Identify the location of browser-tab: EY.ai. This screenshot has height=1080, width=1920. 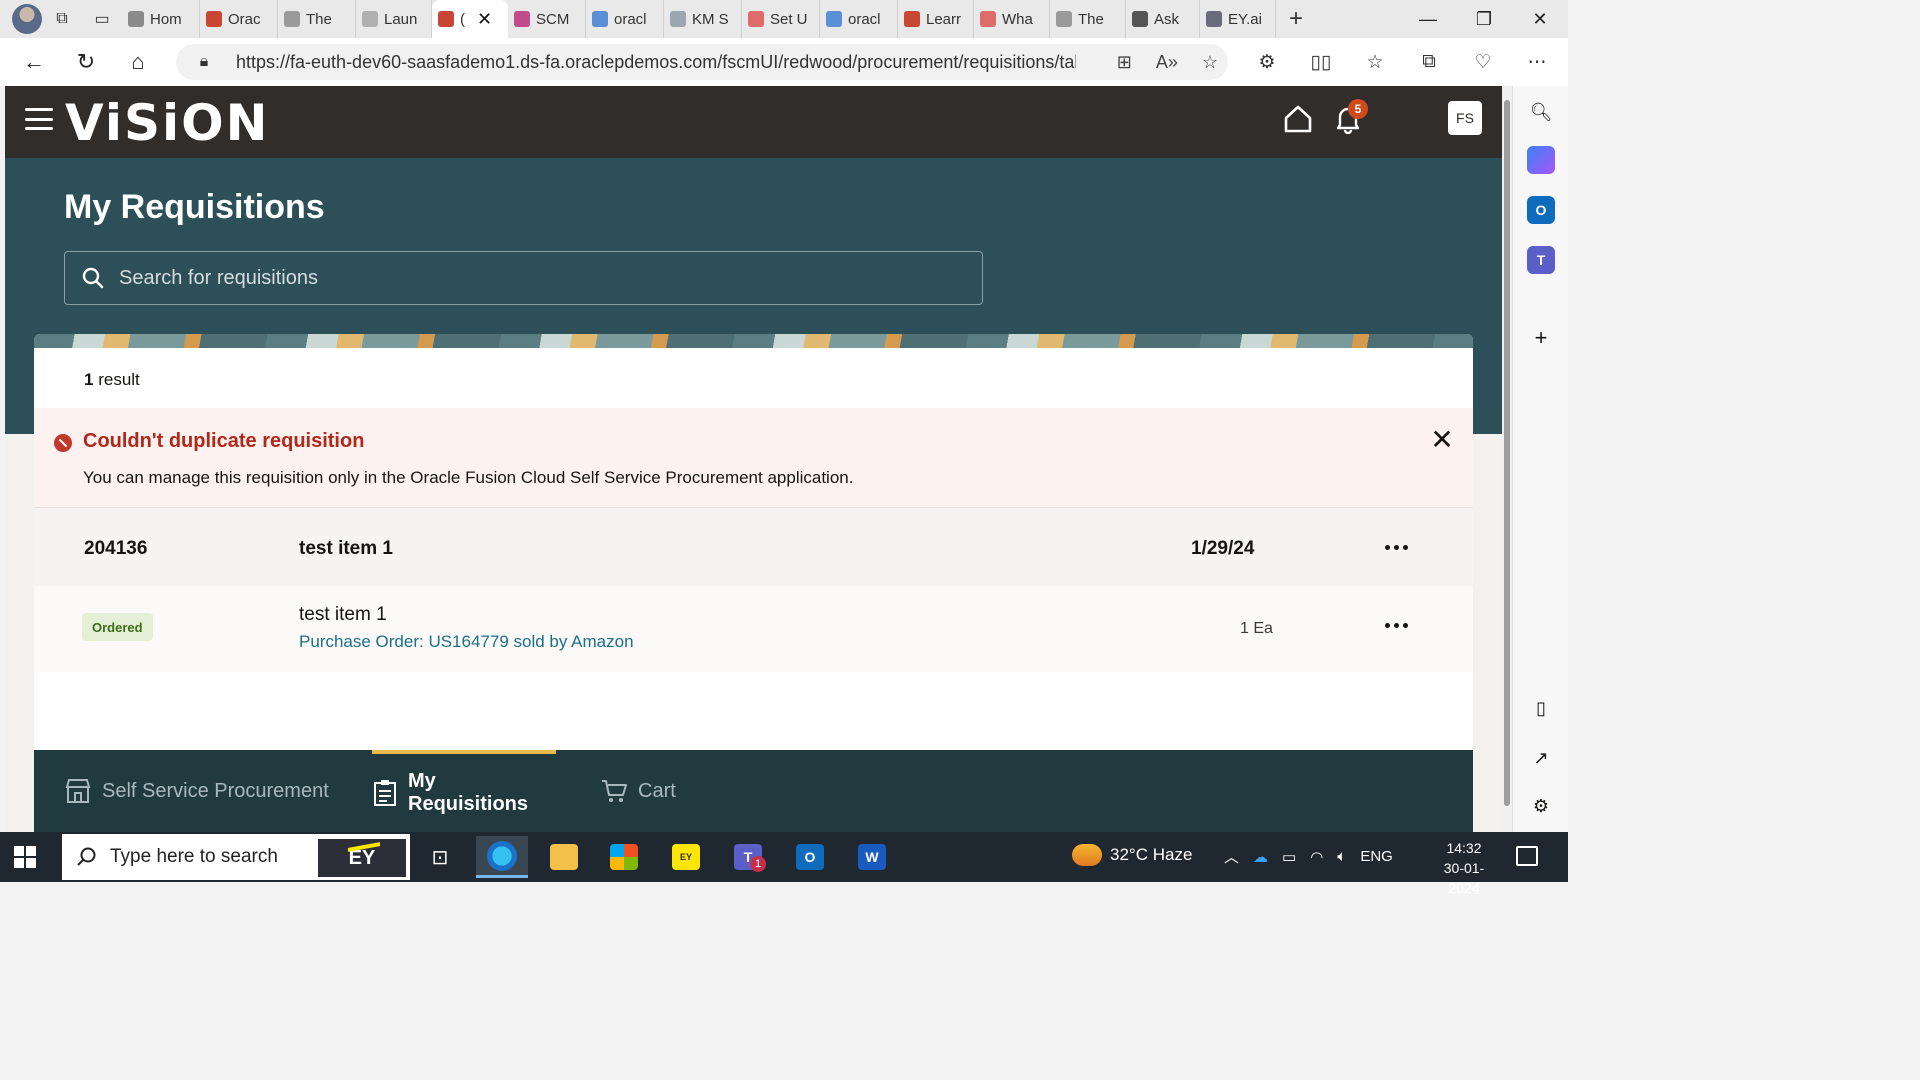
(1238, 19).